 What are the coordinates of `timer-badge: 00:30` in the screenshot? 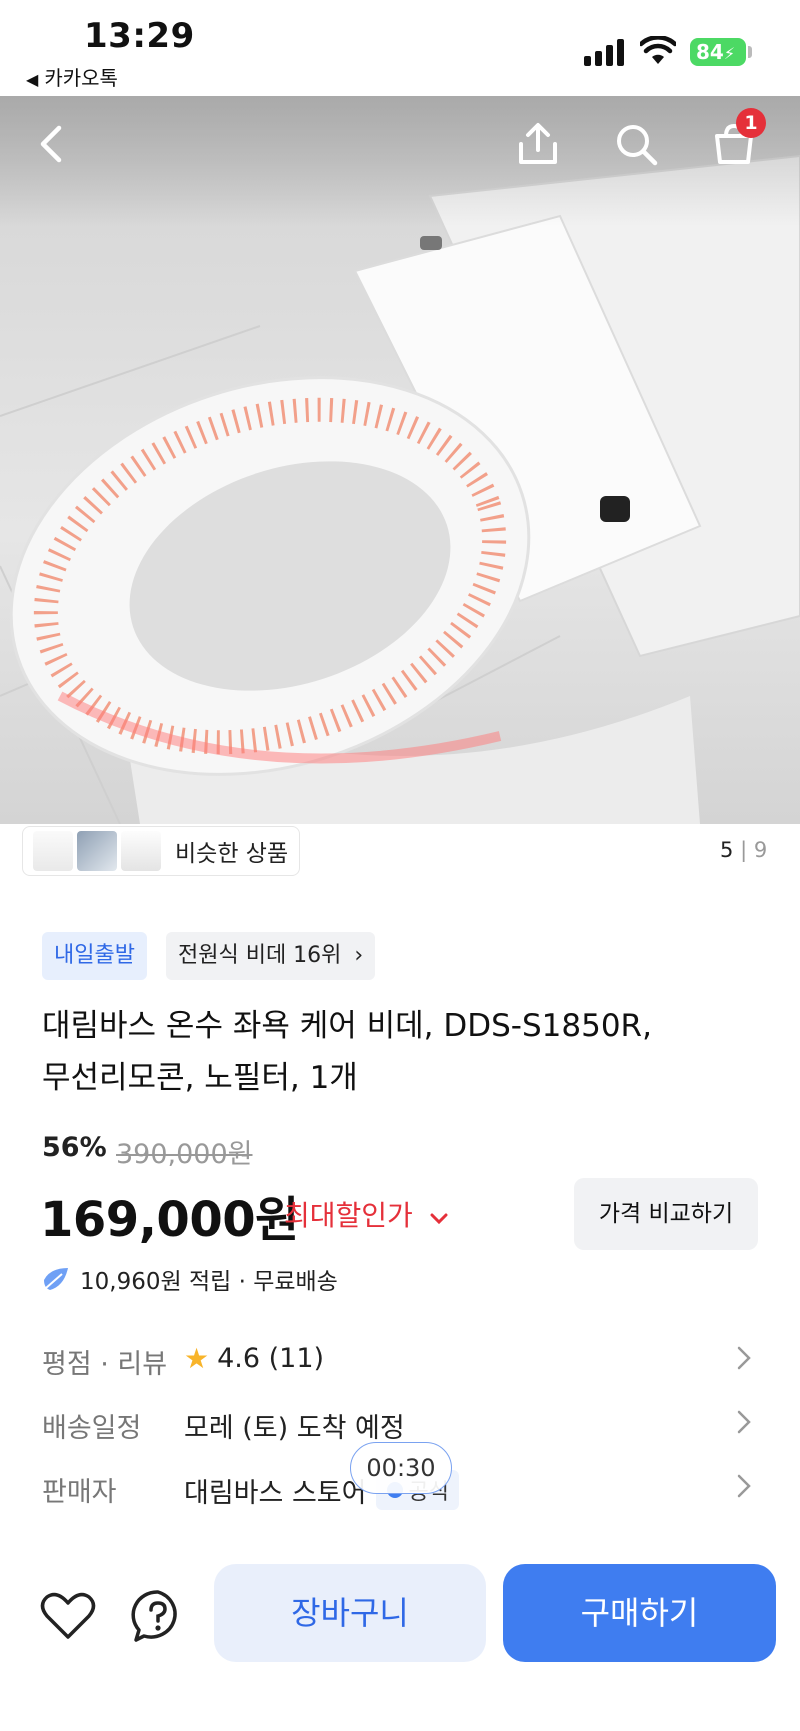 It's located at (401, 1468).